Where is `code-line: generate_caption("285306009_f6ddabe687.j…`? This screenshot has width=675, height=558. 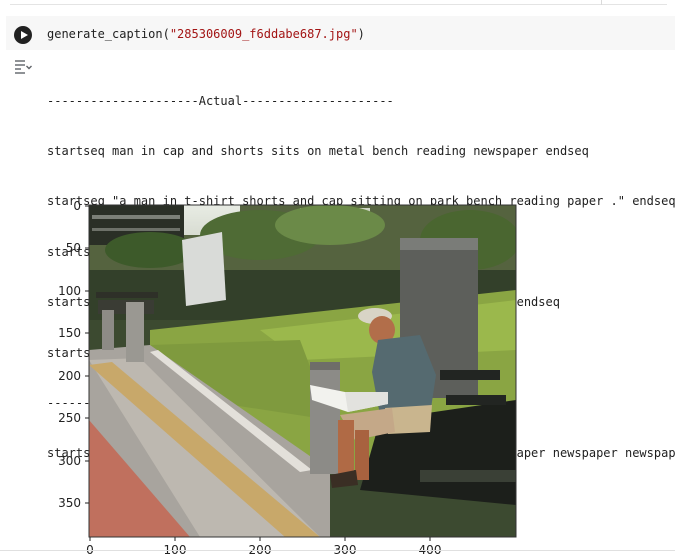
code-line: generate_caption("285306009_f6ddabe687.j… is located at coordinates (206, 34).